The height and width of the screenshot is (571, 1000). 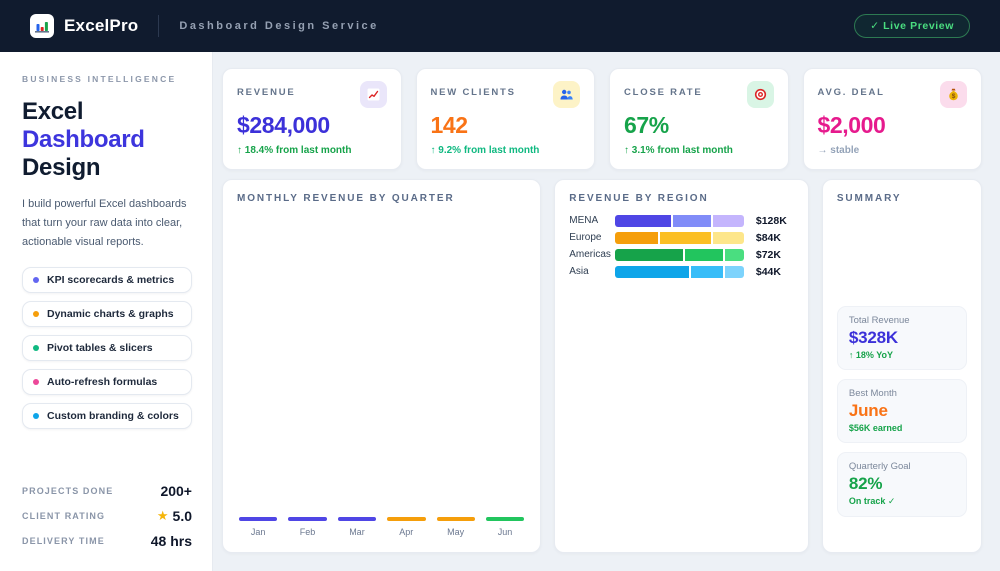 What do you see at coordinates (869, 198) in the screenshot?
I see `panel-title: SUMMARY` at bounding box center [869, 198].